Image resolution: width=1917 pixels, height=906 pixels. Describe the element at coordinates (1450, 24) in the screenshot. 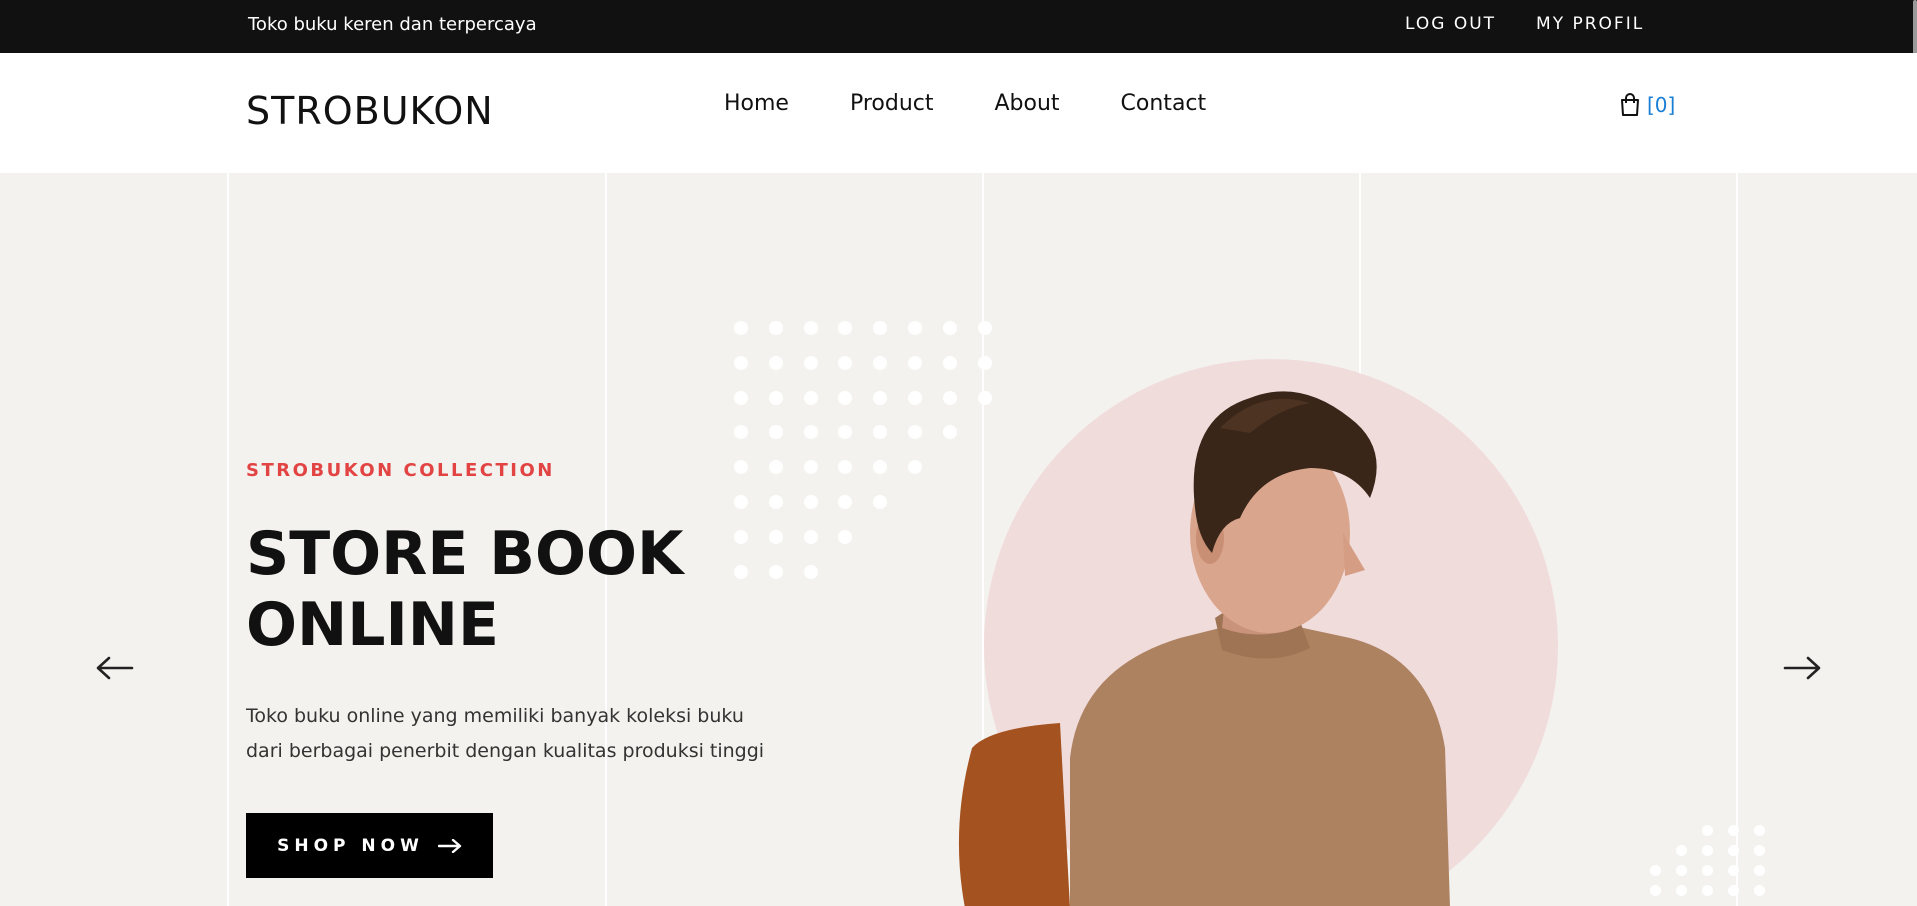

I see `logout-link: LOG OUT` at that location.